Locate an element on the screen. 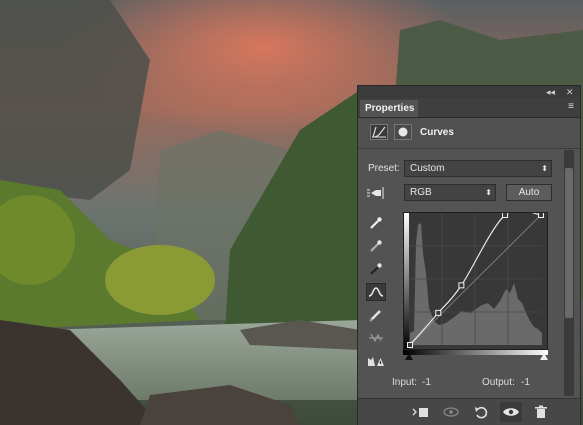 The image size is (583, 425). panel-title-strip: ◂◂ ✕ is located at coordinates (469, 92).